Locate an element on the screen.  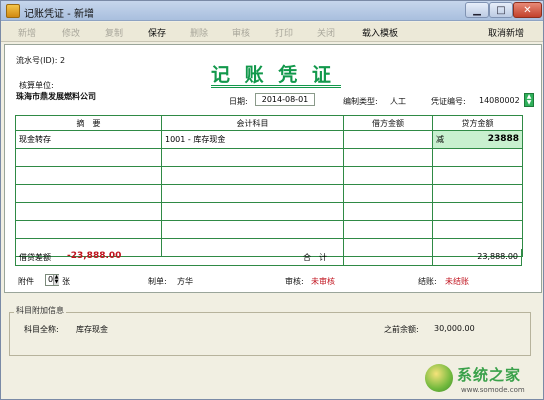
post-label: 结账: is located at coordinates (427, 281).